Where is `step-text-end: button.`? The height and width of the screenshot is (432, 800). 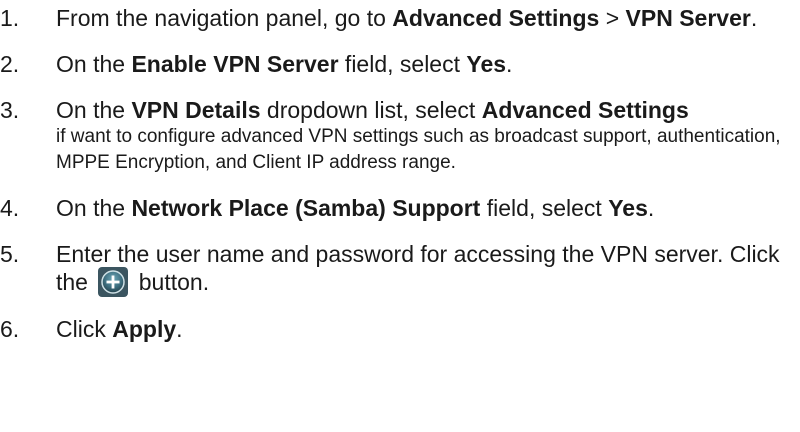 step-text-end: button. is located at coordinates (171, 282).